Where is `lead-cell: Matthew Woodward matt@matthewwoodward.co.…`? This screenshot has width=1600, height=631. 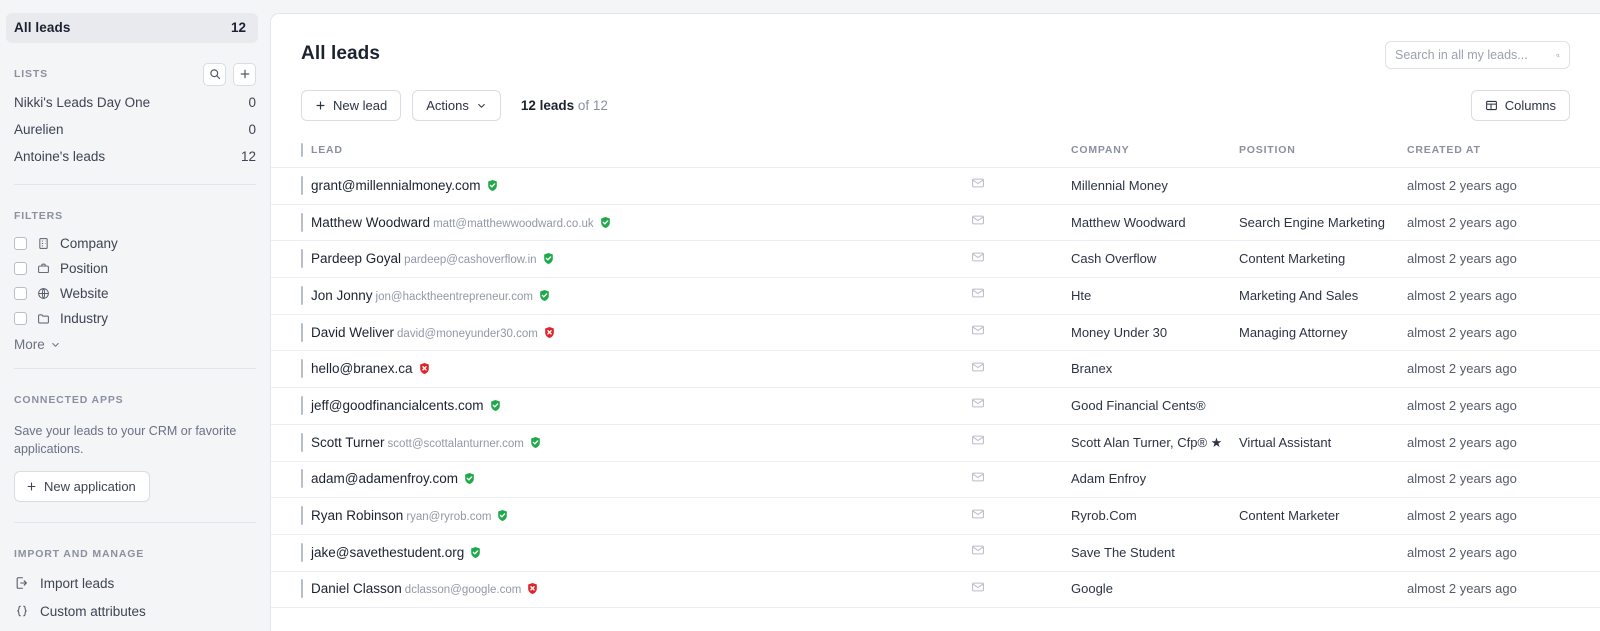 lead-cell: Matthew Woodward matt@matthewwoodward.co.… is located at coordinates (641, 223).